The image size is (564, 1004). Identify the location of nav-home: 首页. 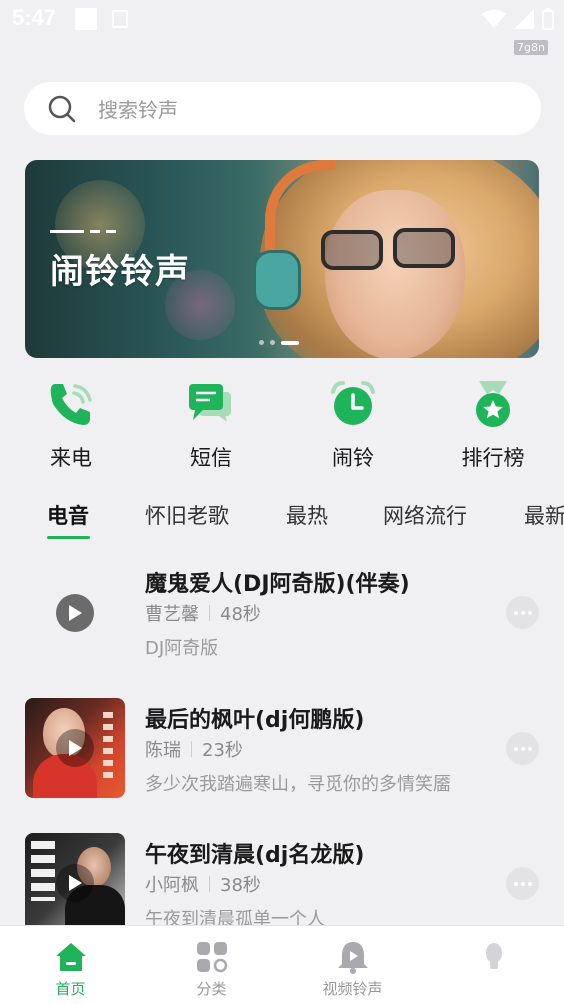
(70, 965).